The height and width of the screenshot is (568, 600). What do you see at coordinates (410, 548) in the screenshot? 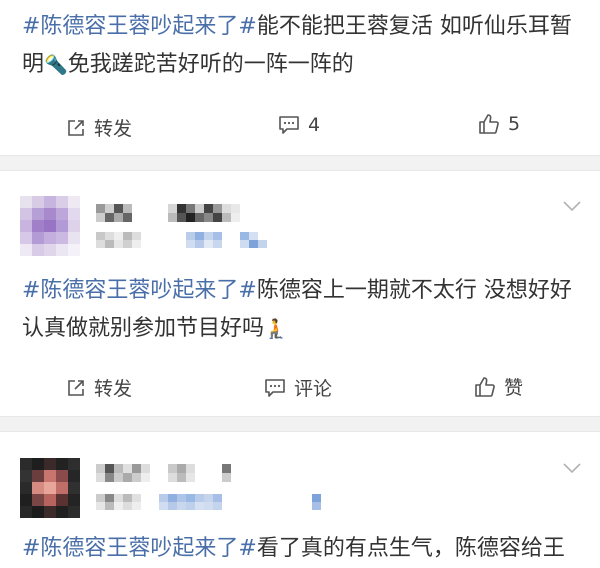
I see `post-3-text-line1: 看了真的有点生气，陈德容给王` at bounding box center [410, 548].